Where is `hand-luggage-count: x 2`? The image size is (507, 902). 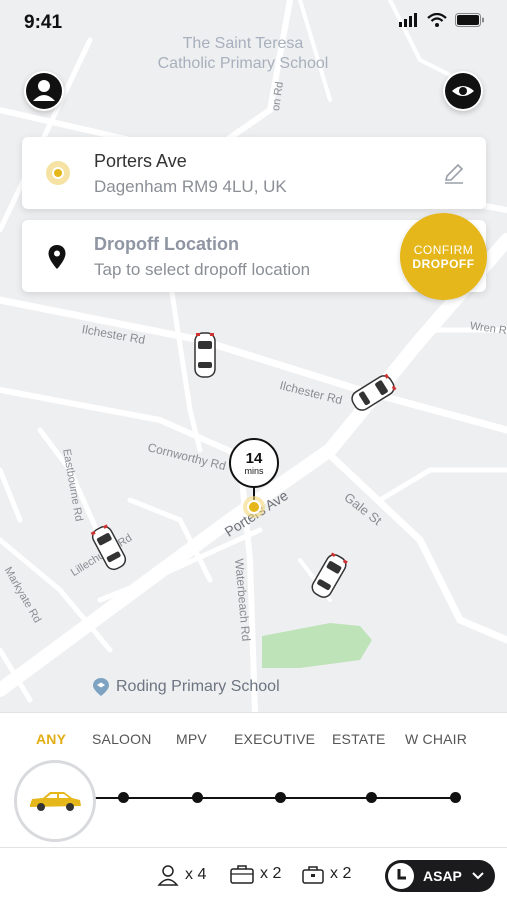
hand-luggage-count: x 2 is located at coordinates (326, 874).